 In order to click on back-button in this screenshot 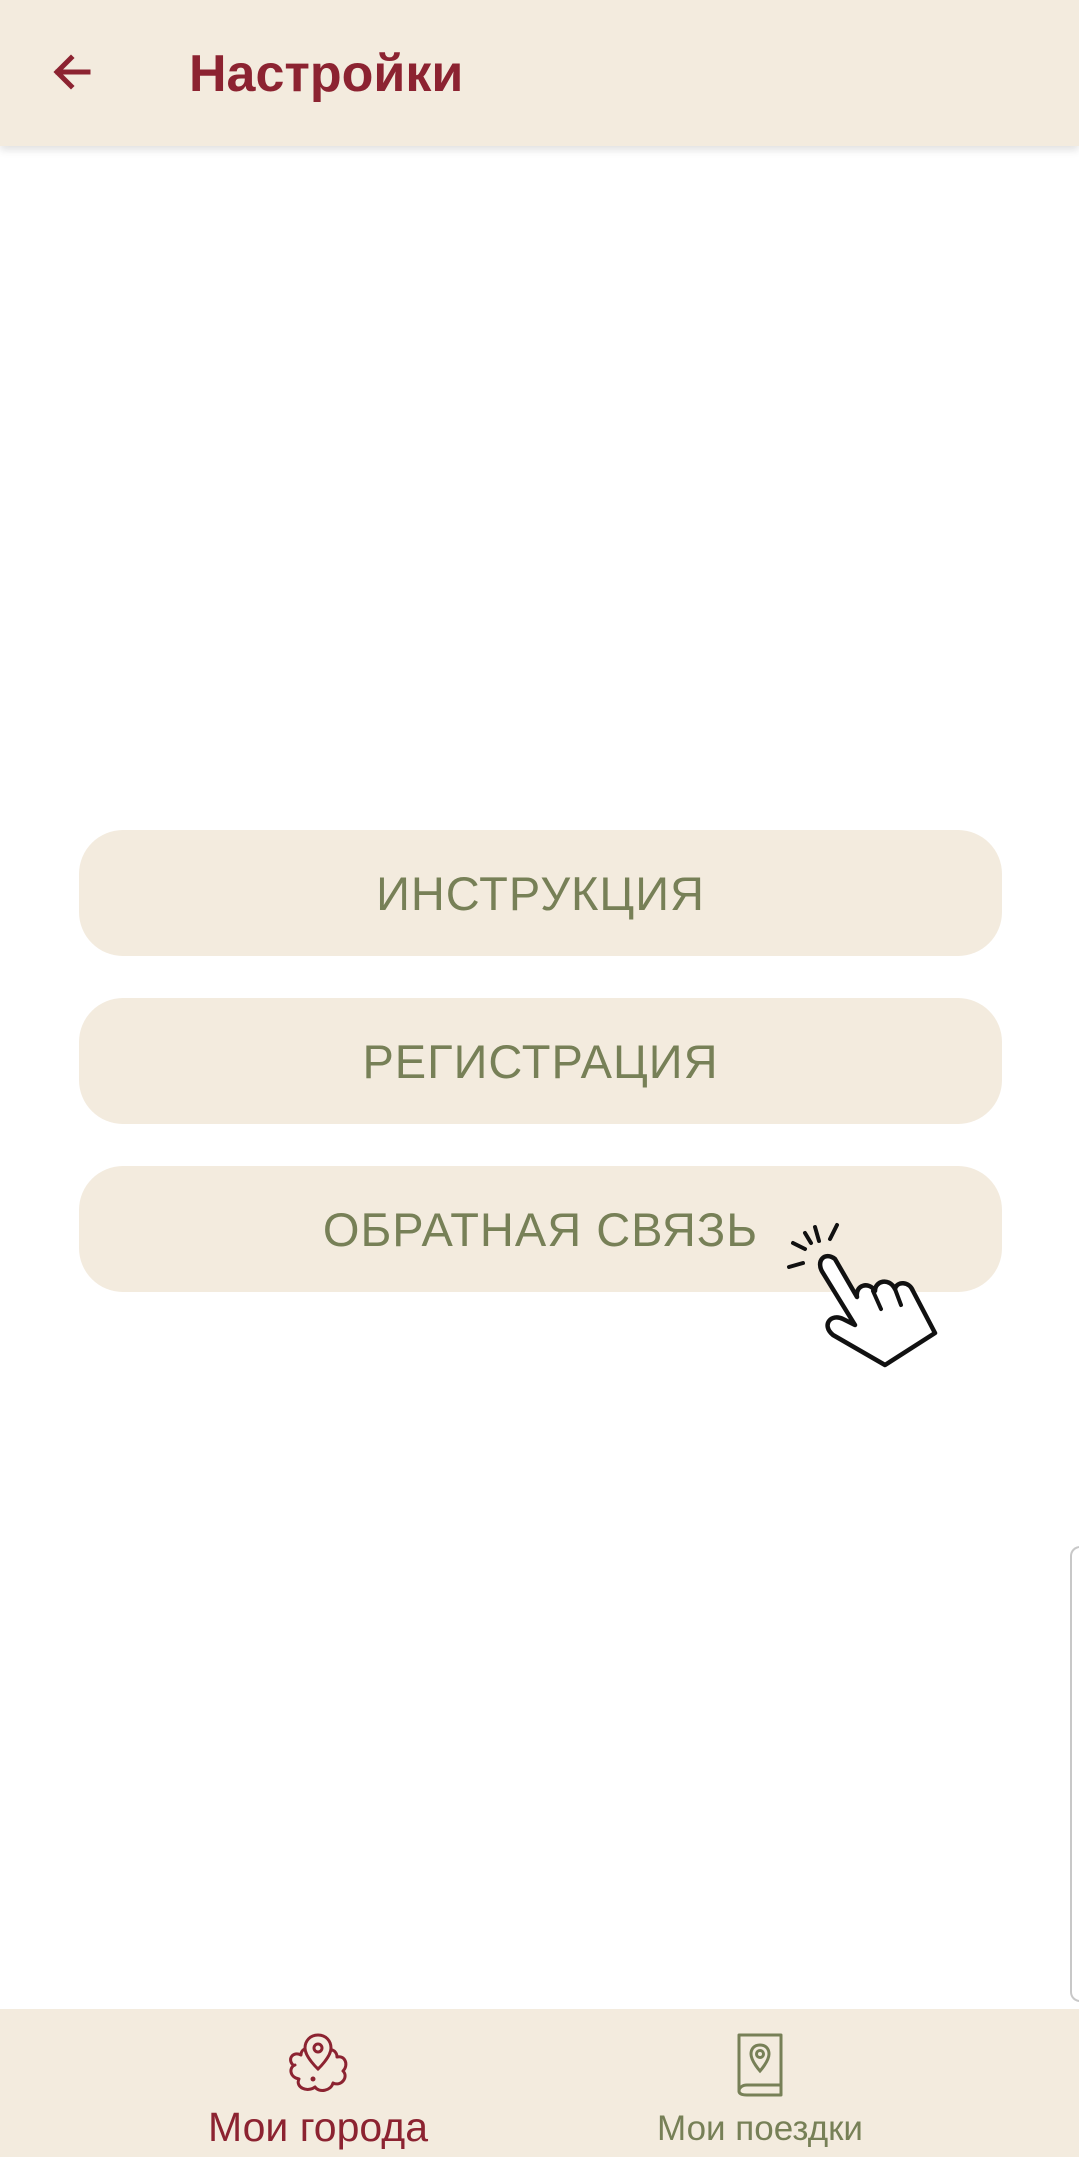, I will do `click(72, 72)`.